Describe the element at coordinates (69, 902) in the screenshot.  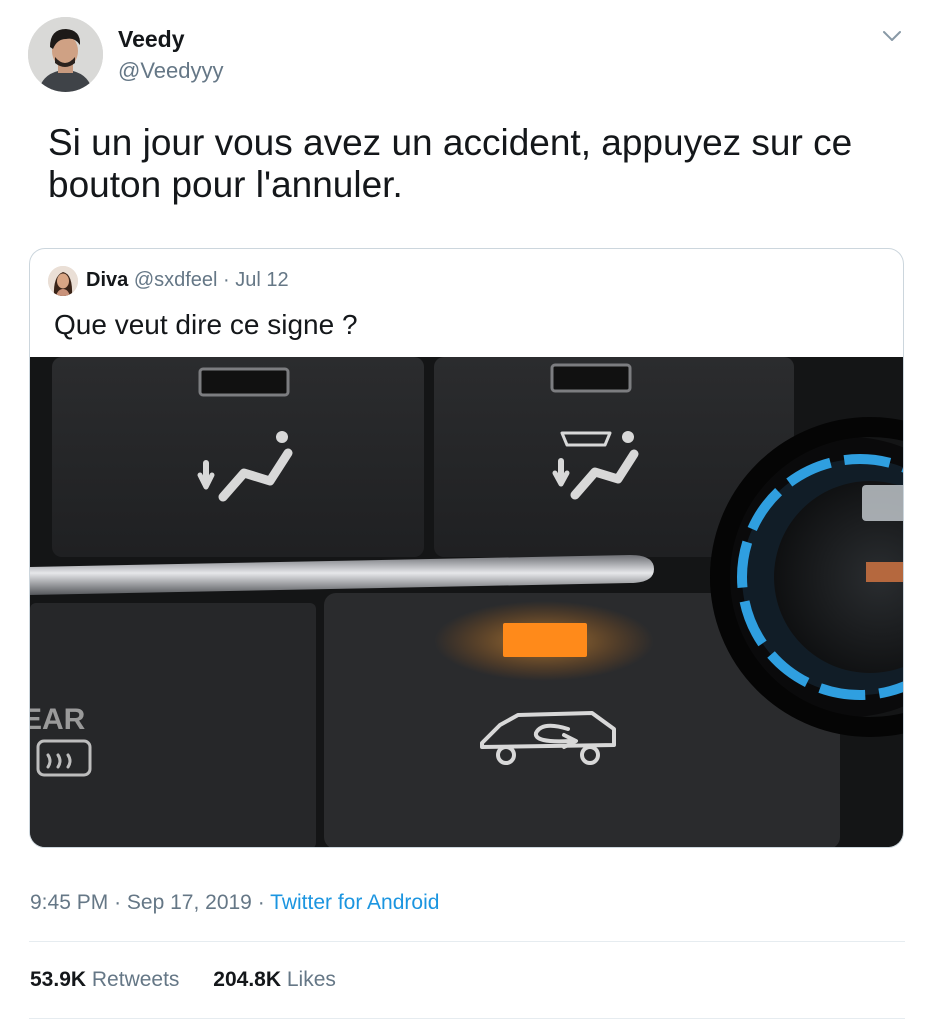
I see `tweet-time: 9:45 PM` at that location.